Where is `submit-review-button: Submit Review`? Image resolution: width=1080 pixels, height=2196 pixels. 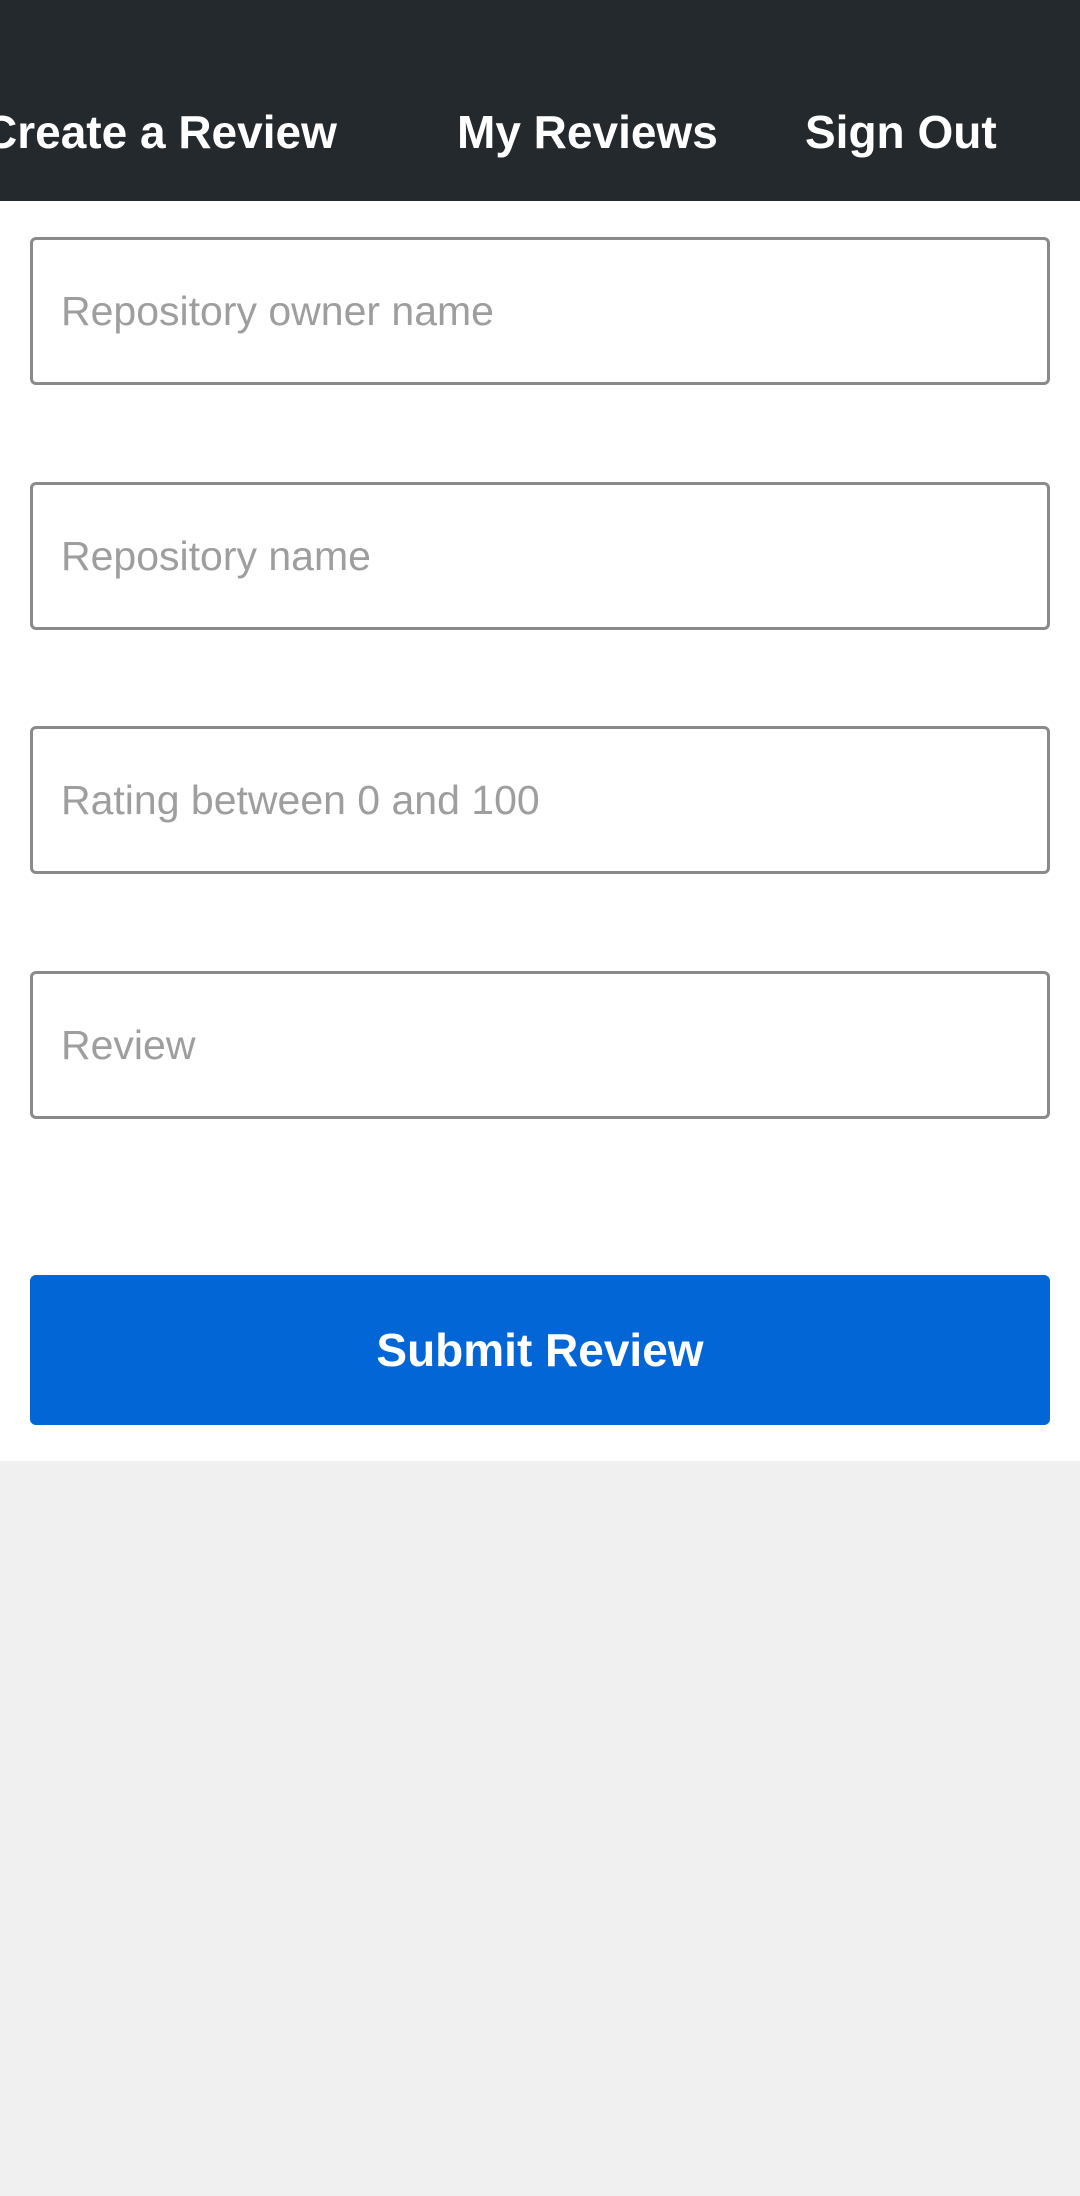 submit-review-button: Submit Review is located at coordinates (540, 1350).